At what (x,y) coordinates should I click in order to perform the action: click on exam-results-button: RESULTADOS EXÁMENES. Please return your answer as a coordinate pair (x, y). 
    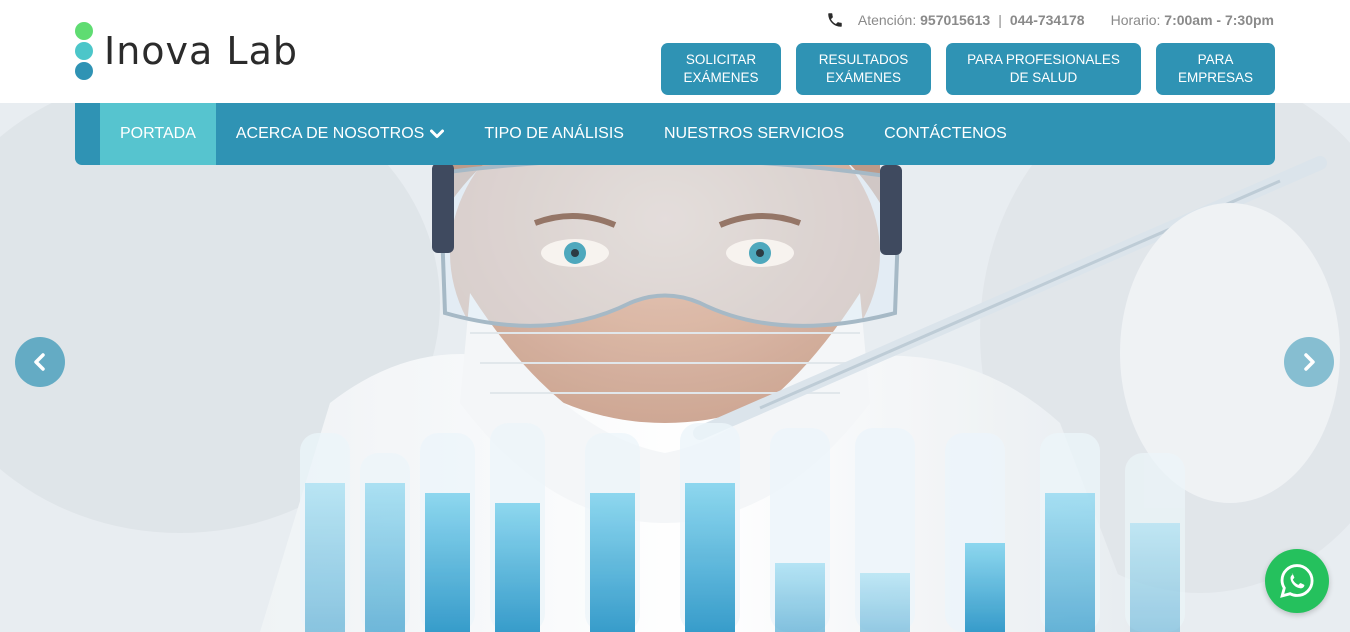
    Looking at the image, I should click on (863, 69).